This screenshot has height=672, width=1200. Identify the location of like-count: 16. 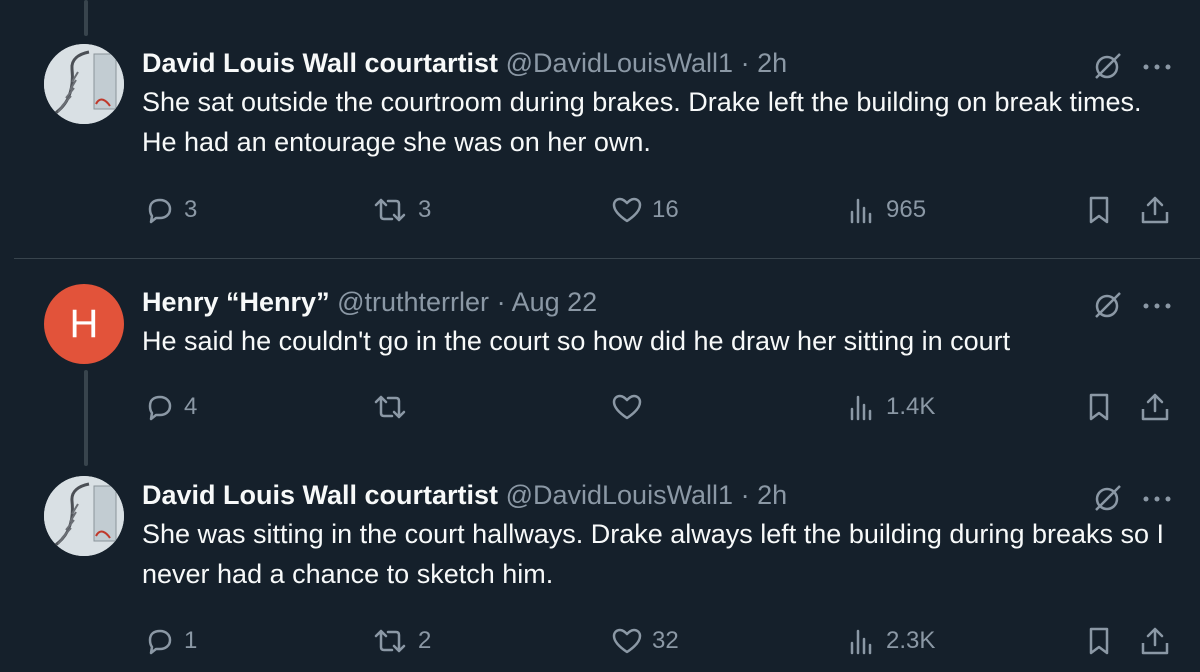
(665, 209).